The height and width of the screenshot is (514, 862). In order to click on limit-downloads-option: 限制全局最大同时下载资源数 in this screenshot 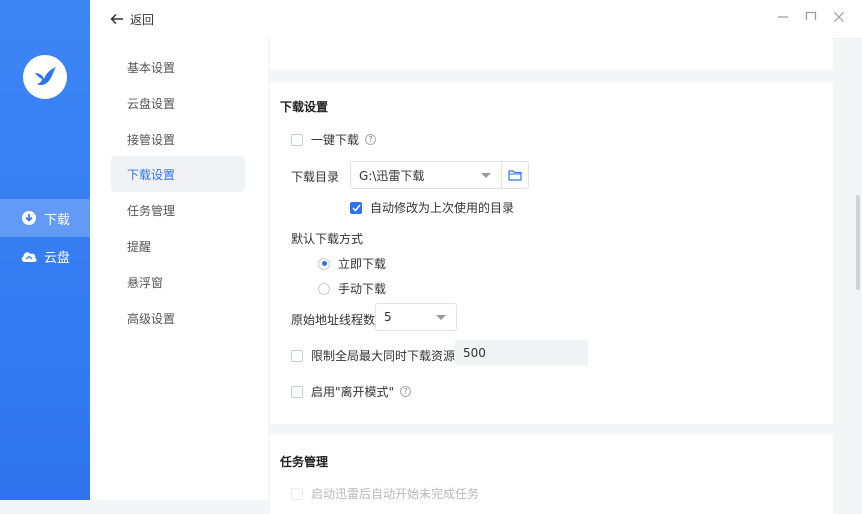, I will do `click(379, 355)`.